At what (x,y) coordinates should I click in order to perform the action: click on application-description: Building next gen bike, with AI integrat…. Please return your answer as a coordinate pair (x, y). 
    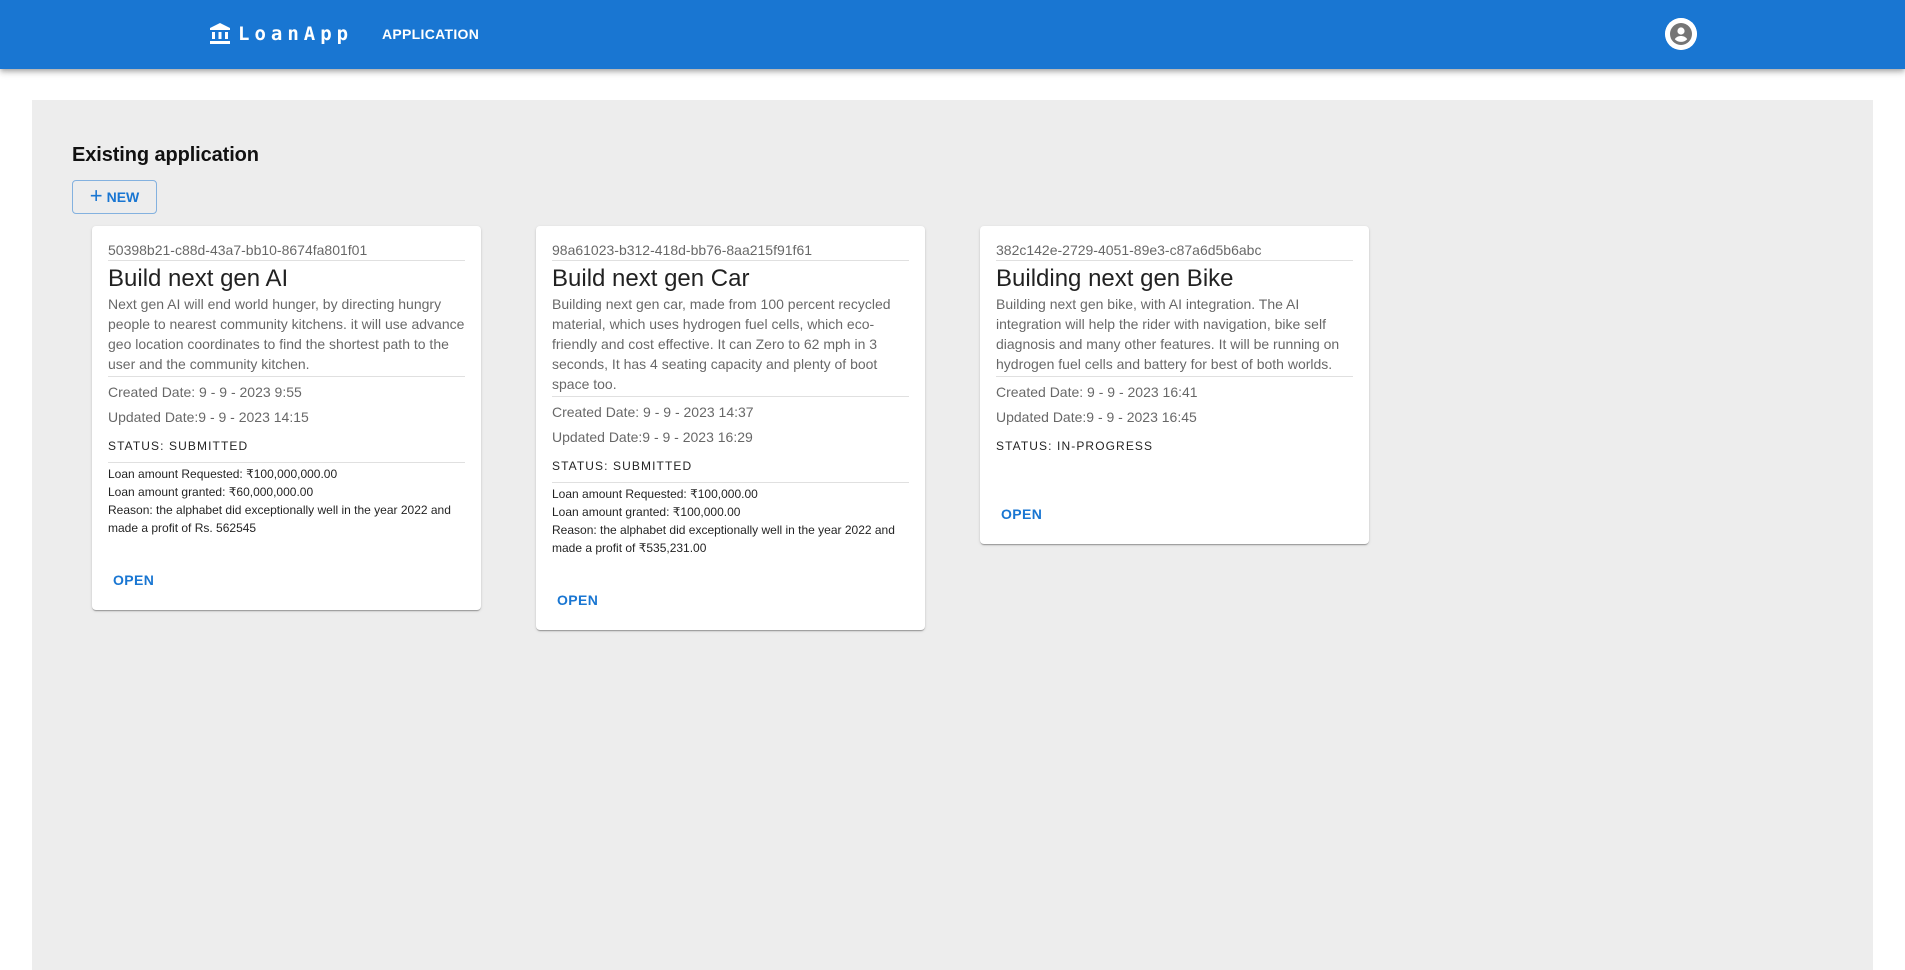
    Looking at the image, I should click on (1174, 335).